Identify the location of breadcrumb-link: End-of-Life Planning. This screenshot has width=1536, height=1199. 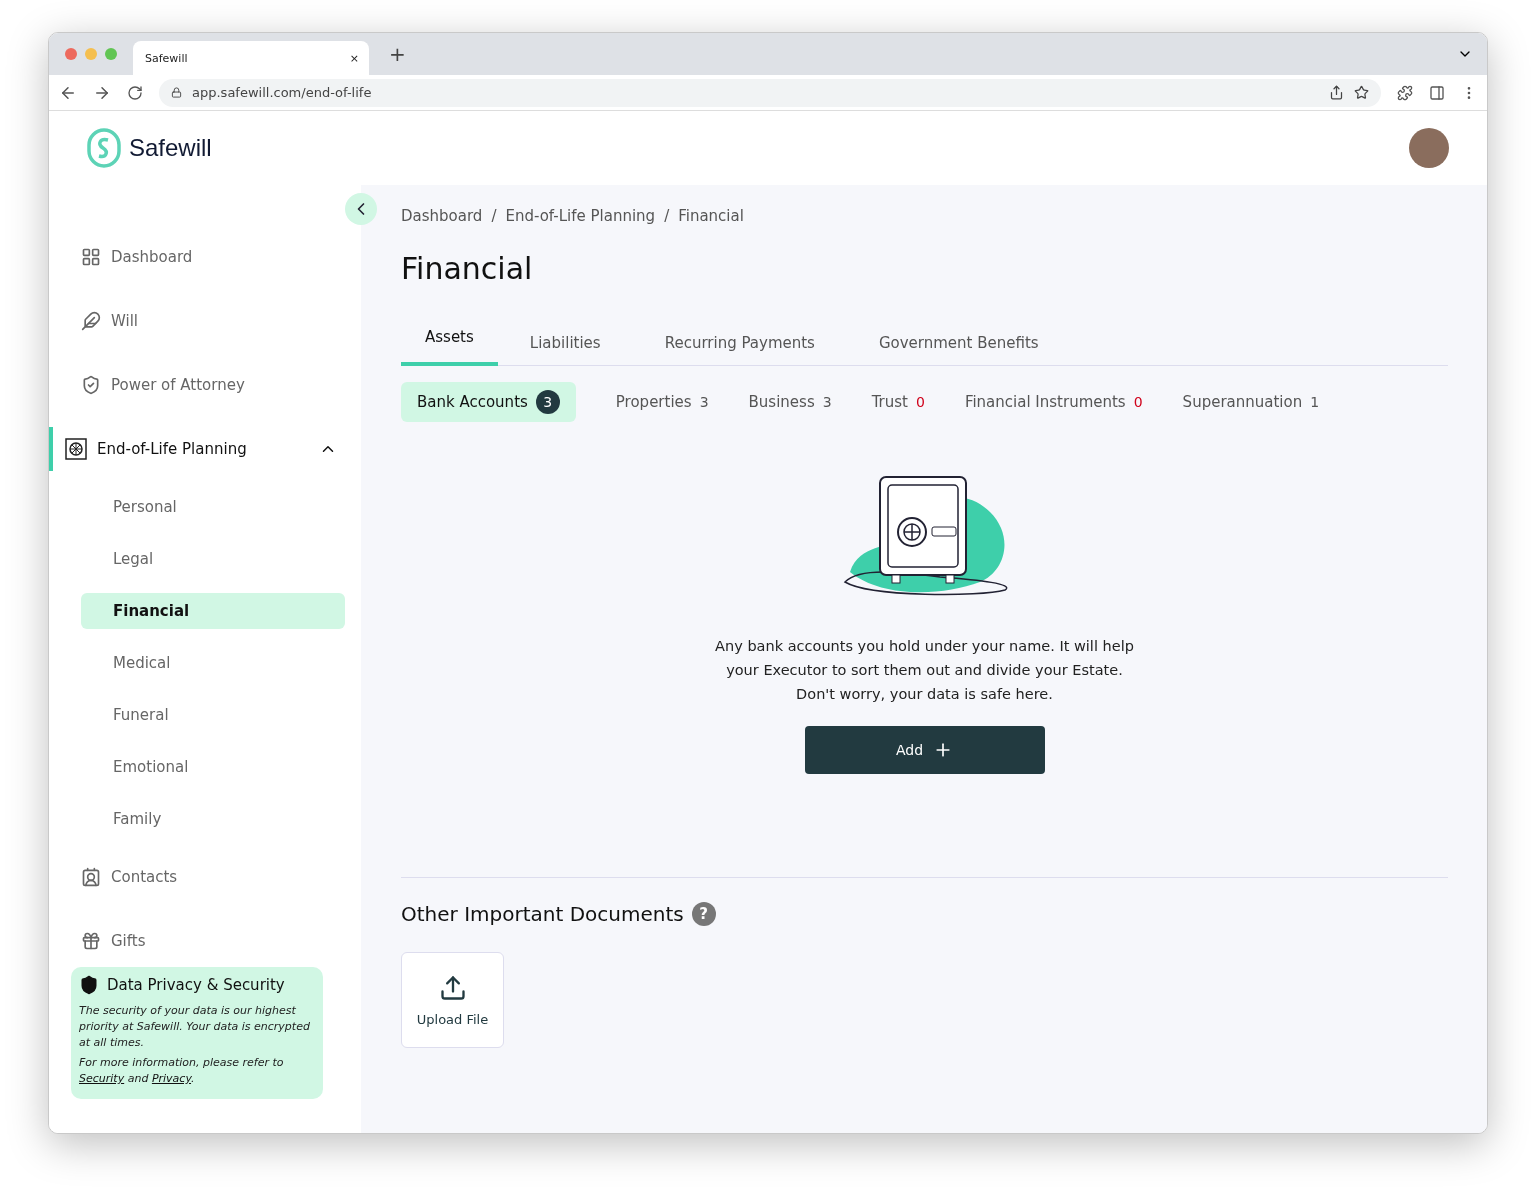
(580, 216).